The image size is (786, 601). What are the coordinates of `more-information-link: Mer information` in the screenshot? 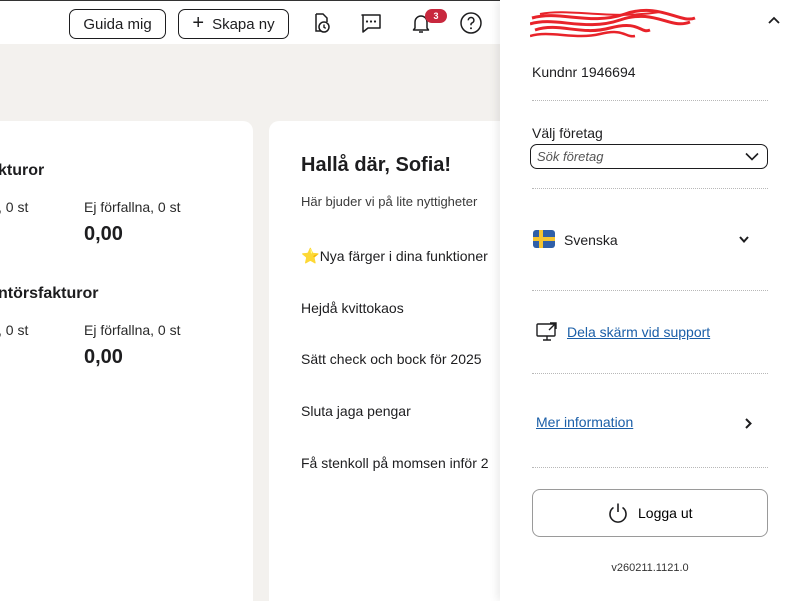 It's located at (644, 424).